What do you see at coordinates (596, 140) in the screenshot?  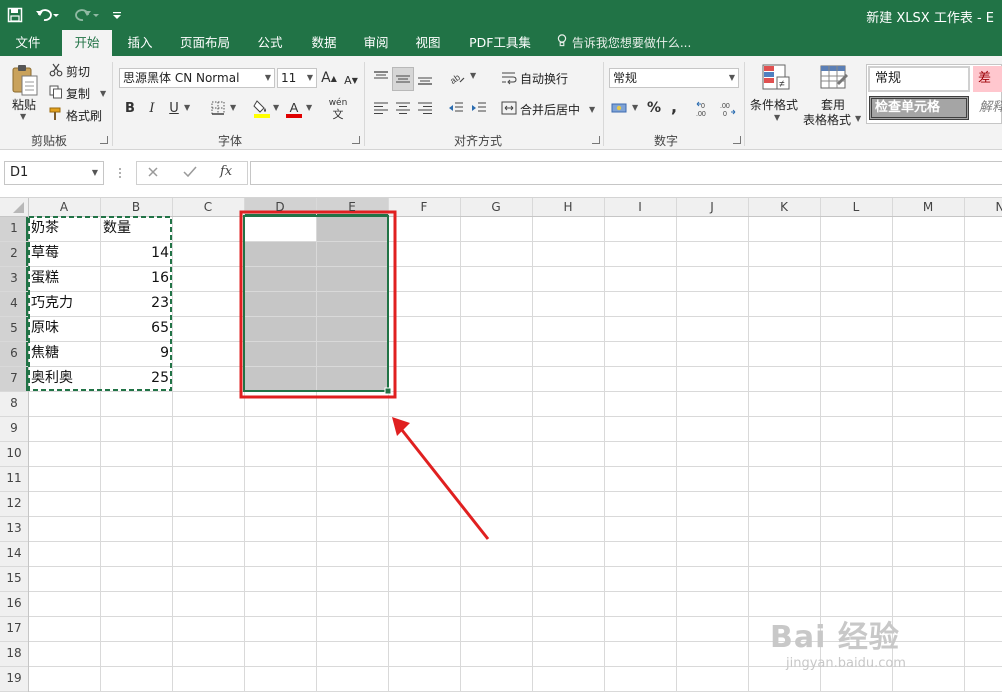 I see `alignment-dialog-launcher-icon` at bounding box center [596, 140].